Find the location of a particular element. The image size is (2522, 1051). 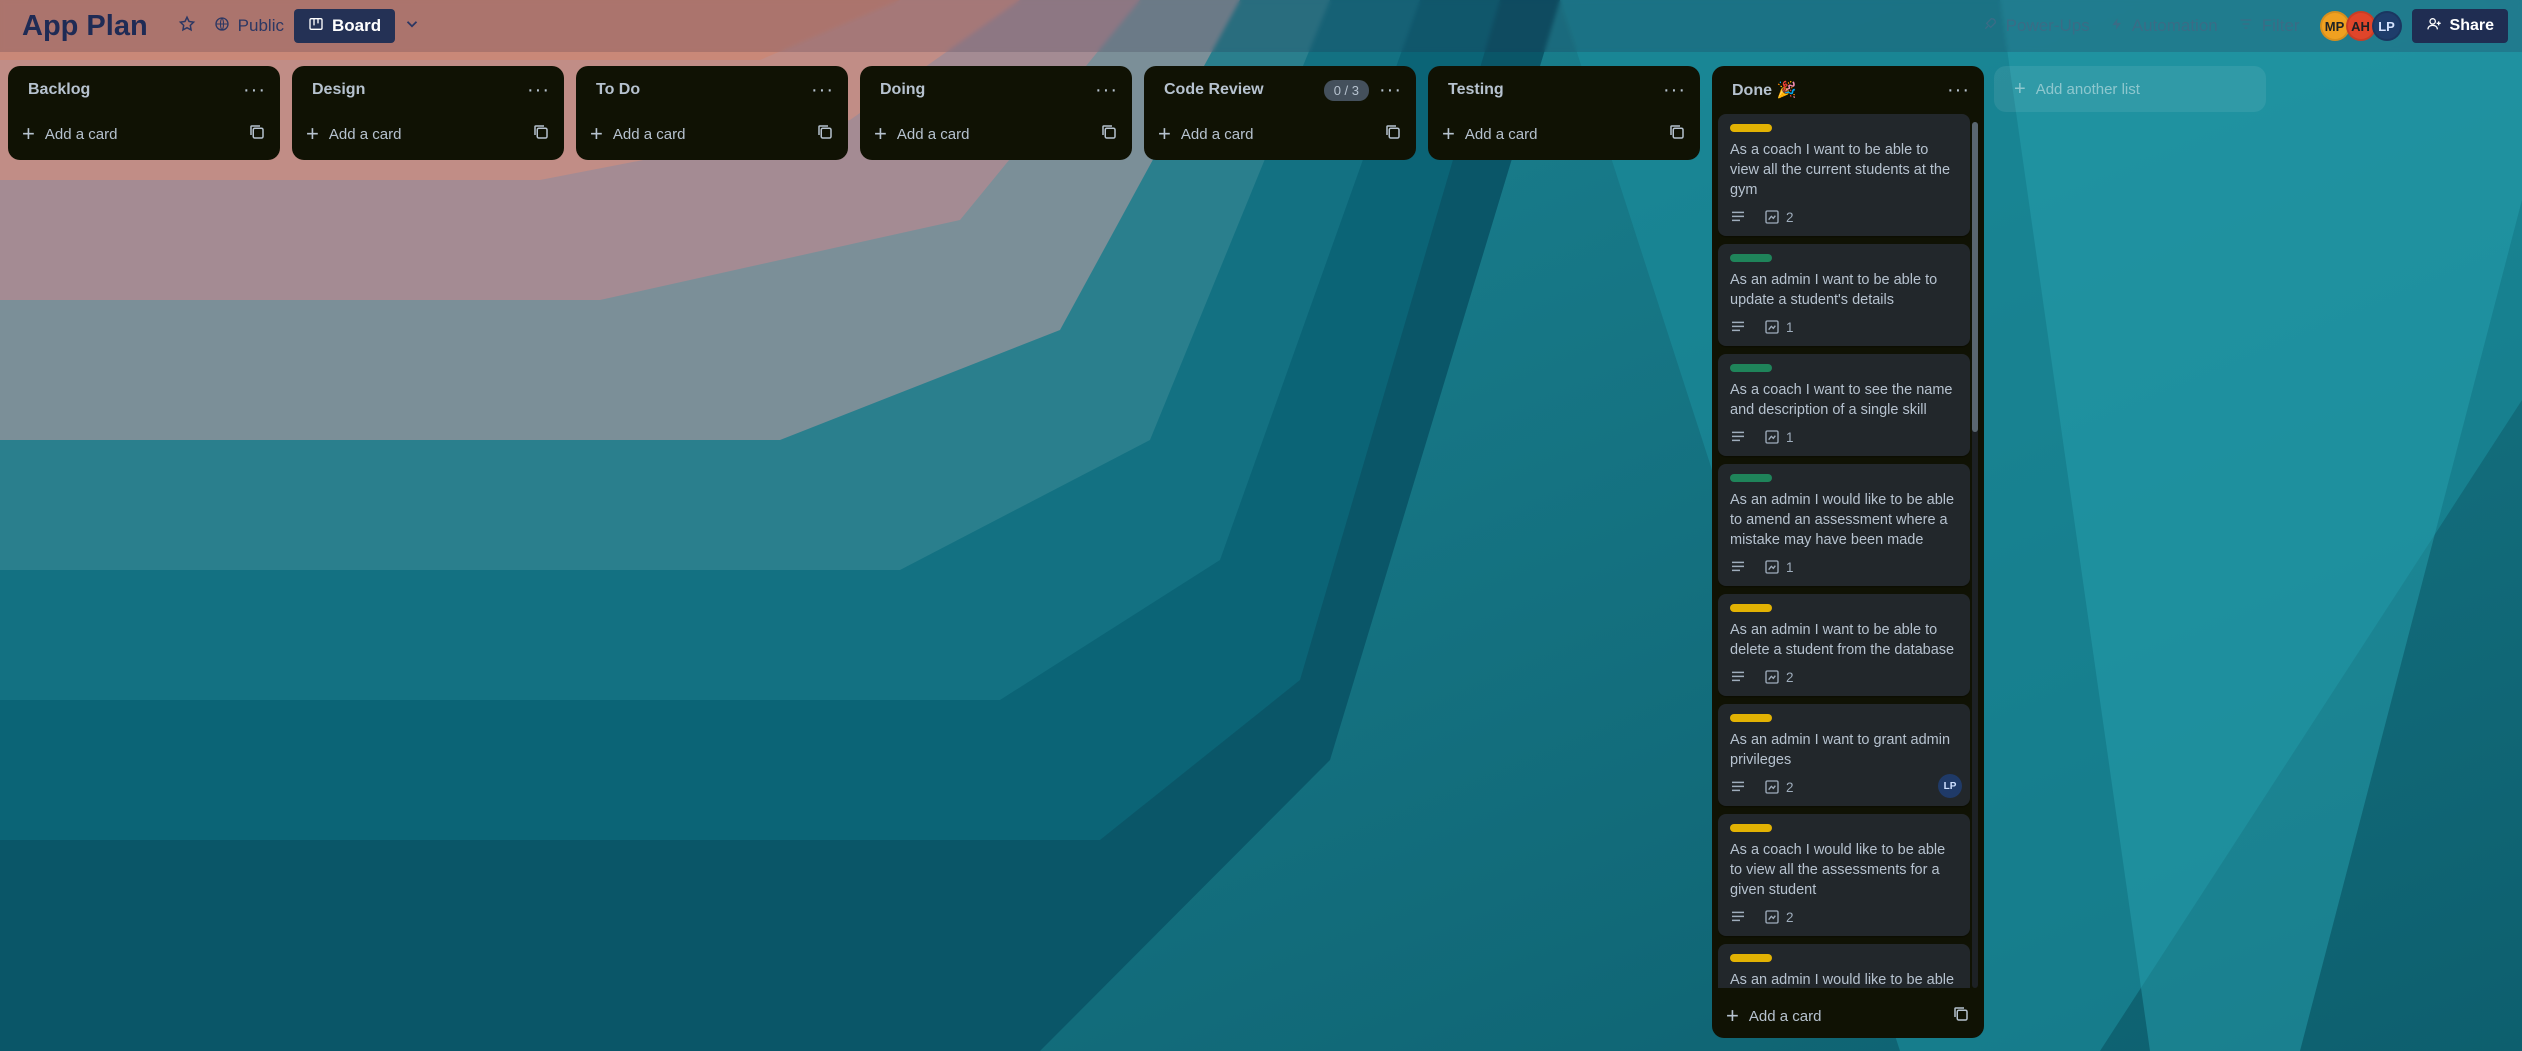

powerups-button: Power-Ups is located at coordinates (2036, 26).